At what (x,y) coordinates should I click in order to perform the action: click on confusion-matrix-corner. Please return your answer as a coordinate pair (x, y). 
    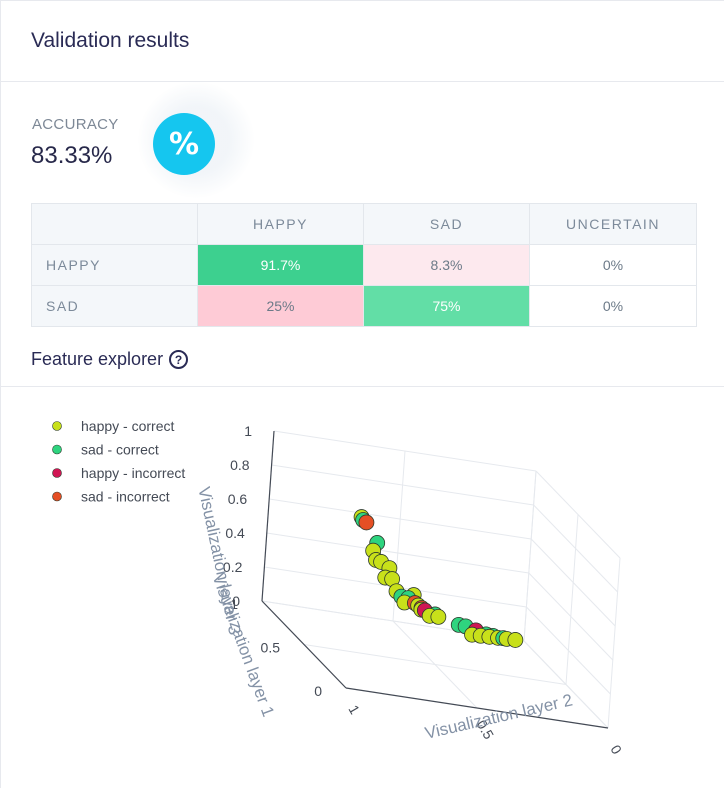
    Looking at the image, I should click on (114, 224).